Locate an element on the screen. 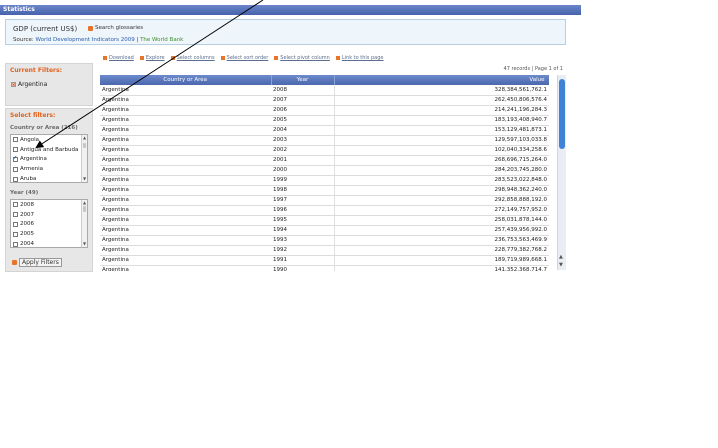  table-row: Argentina 1998 298,948,362,240.0 is located at coordinates (324, 190).